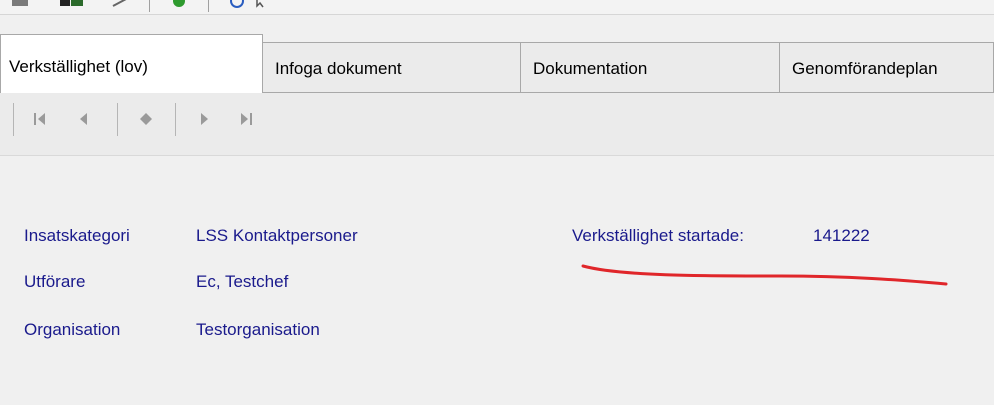 This screenshot has width=994, height=405. I want to click on red-underline-annotation, so click(764, 275).